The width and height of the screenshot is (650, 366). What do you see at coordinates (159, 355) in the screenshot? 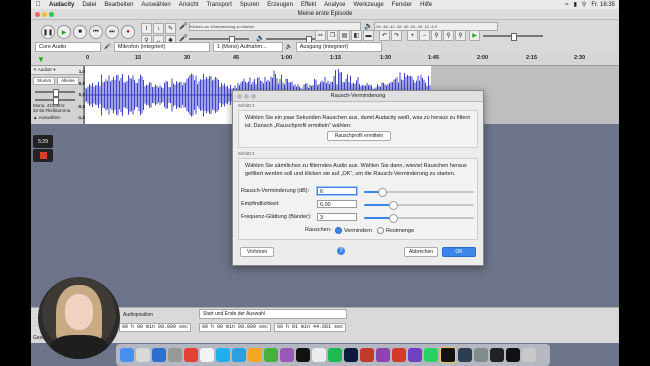
I see `safari-icon` at bounding box center [159, 355].